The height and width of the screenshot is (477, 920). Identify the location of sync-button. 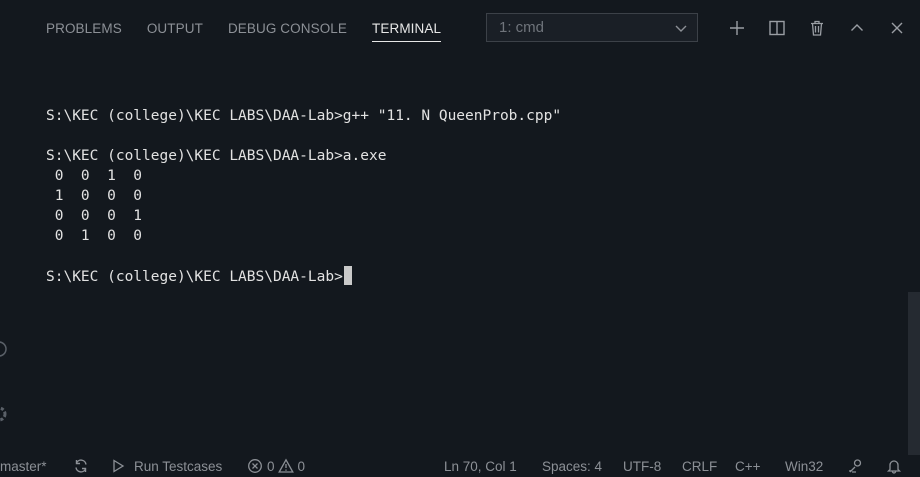
(81, 466).